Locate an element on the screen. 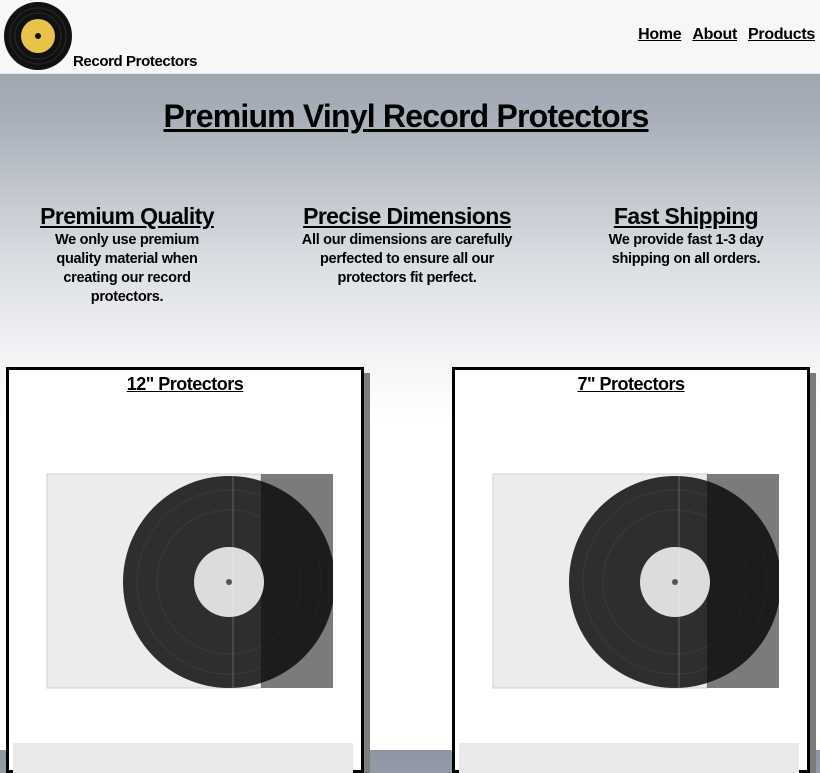 The image size is (820, 773). feature-title: Fast Shipping is located at coordinates (686, 216).